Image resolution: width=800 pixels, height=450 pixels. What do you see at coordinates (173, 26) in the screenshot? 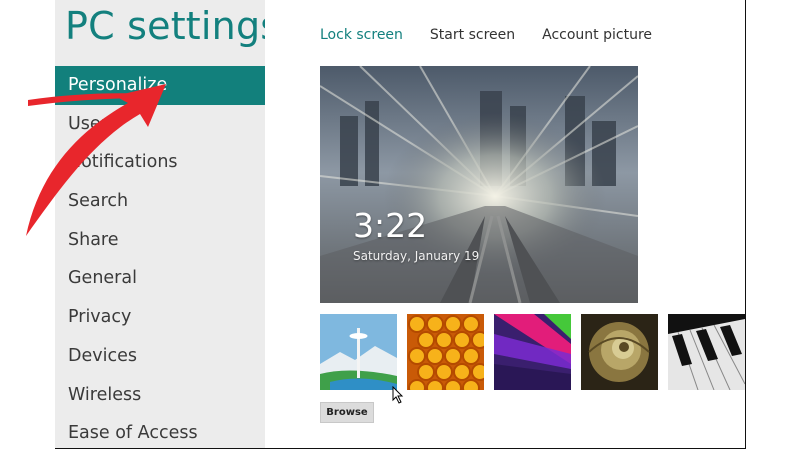
I see `page-title: PC settings` at bounding box center [173, 26].